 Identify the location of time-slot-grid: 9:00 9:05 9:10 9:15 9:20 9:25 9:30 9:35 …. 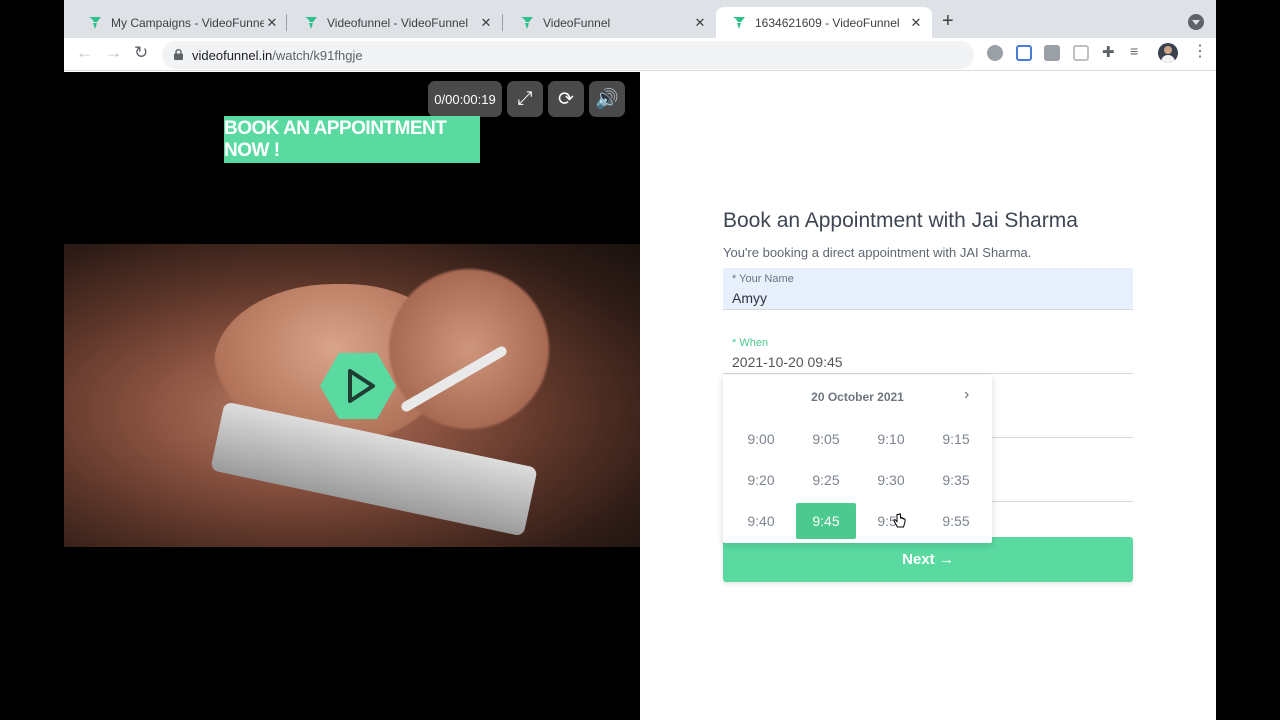
(858, 480).